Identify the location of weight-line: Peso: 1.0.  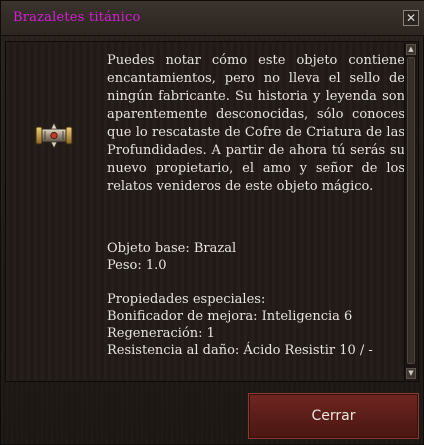
(137, 265).